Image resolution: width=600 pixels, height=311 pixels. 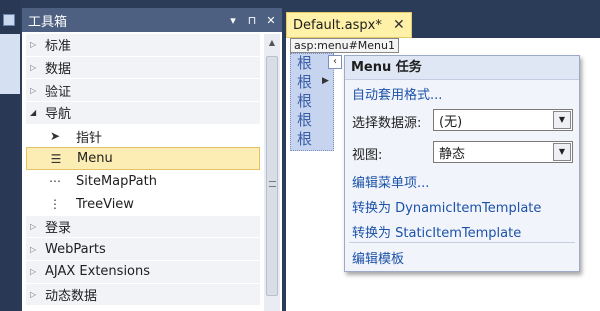 I want to click on menu-control-icon: ☰, so click(x=56, y=158).